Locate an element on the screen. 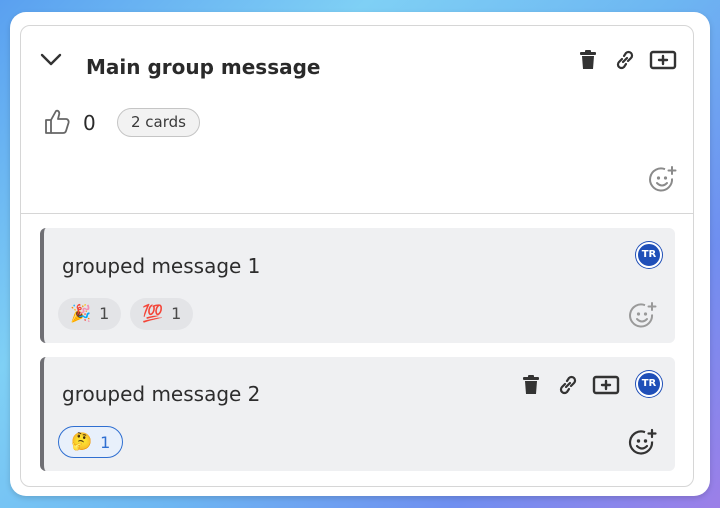 The width and height of the screenshot is (720, 508). party-popper-icon: 🎉 is located at coordinates (81, 314).